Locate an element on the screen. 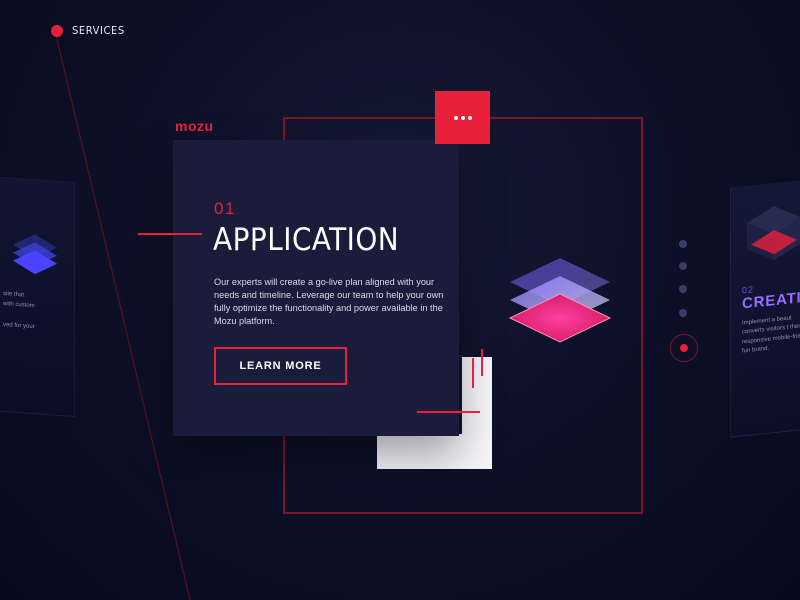 This screenshot has height=600, width=800. more-dots-icon is located at coordinates (462, 117).